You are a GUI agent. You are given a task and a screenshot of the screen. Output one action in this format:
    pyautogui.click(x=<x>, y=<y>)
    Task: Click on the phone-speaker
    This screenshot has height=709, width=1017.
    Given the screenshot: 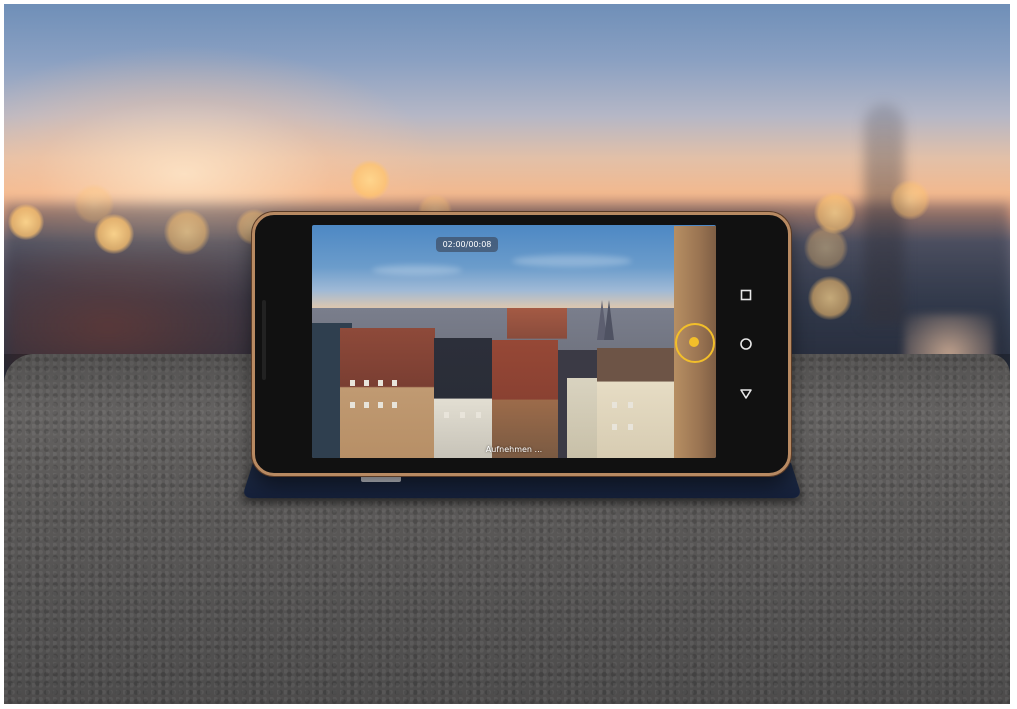 What is the action you would take?
    pyautogui.click(x=264, y=340)
    